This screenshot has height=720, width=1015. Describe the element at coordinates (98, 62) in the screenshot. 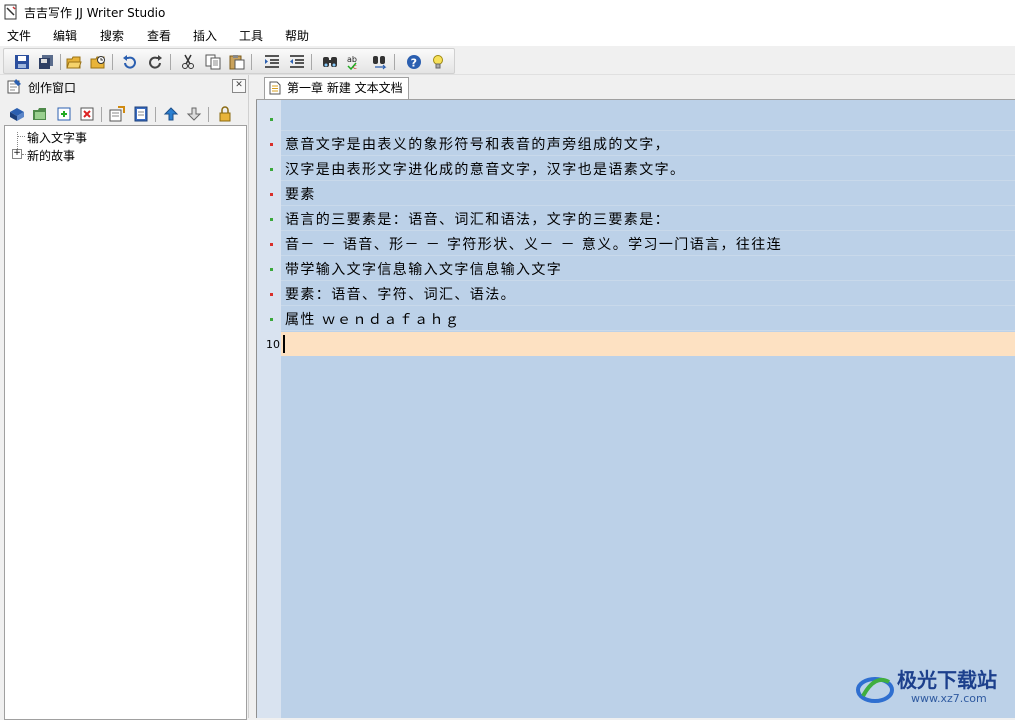

I see `open-recent-icon` at that location.